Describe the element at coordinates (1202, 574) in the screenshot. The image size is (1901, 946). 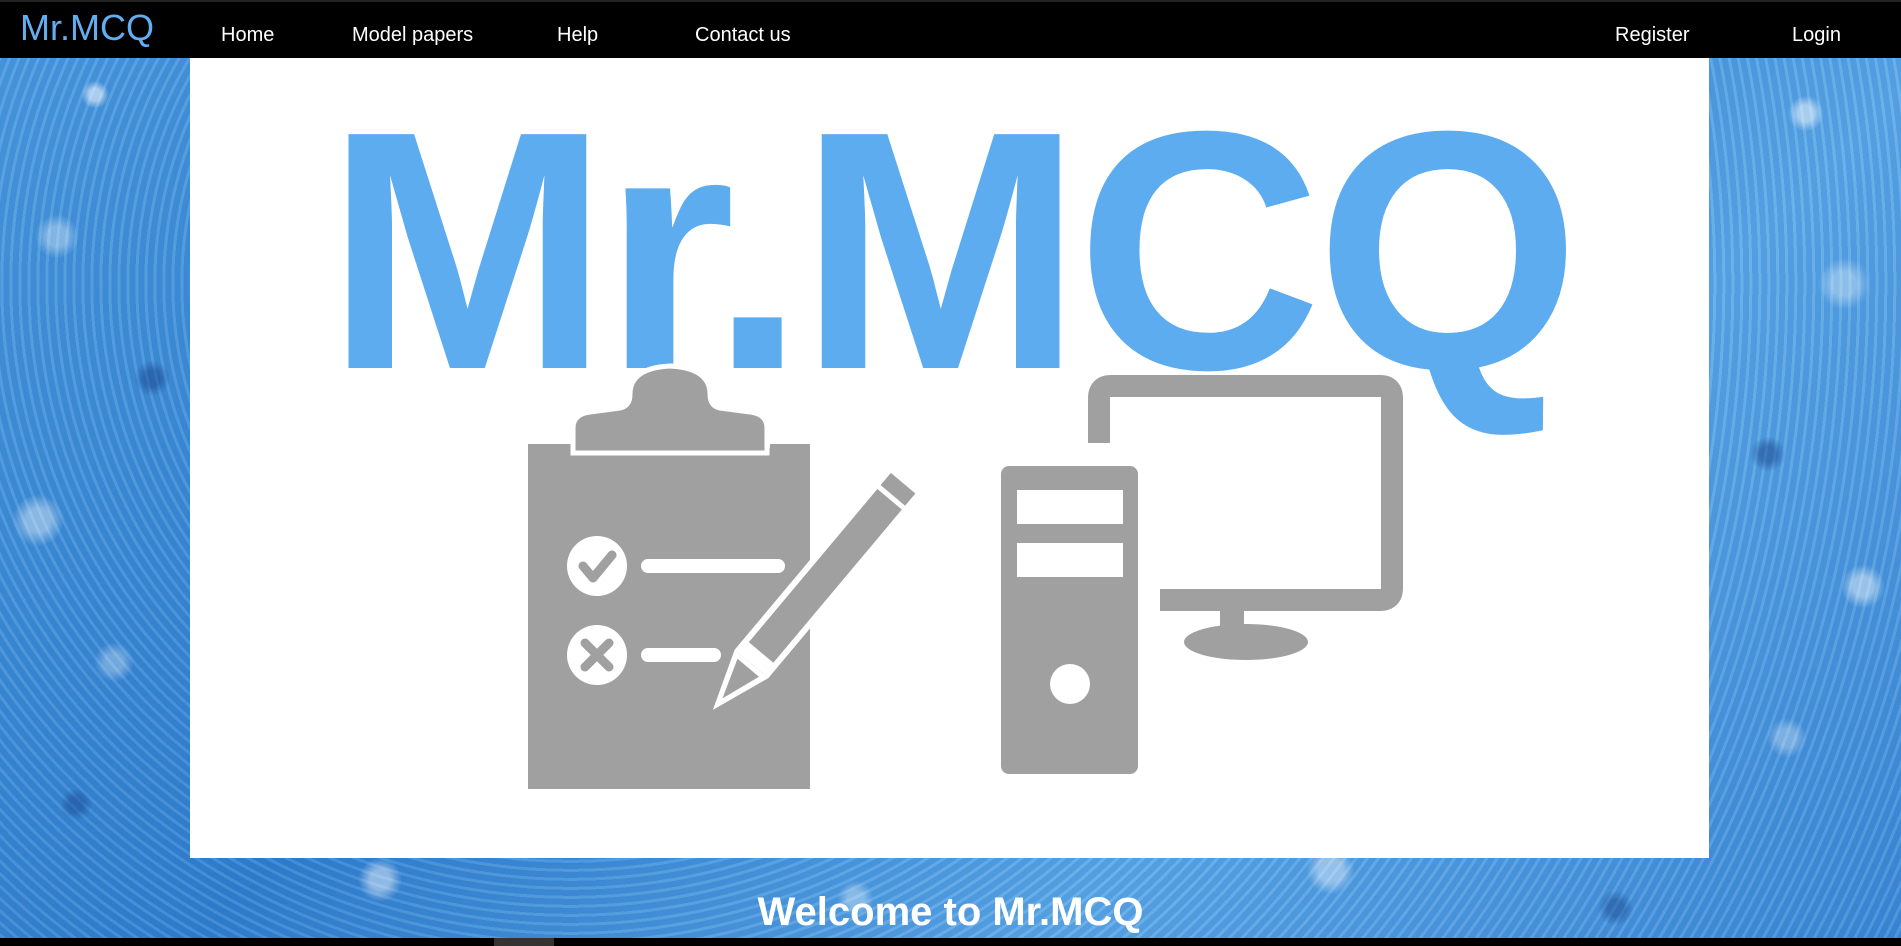
I see `desktop-computer-icon` at that location.